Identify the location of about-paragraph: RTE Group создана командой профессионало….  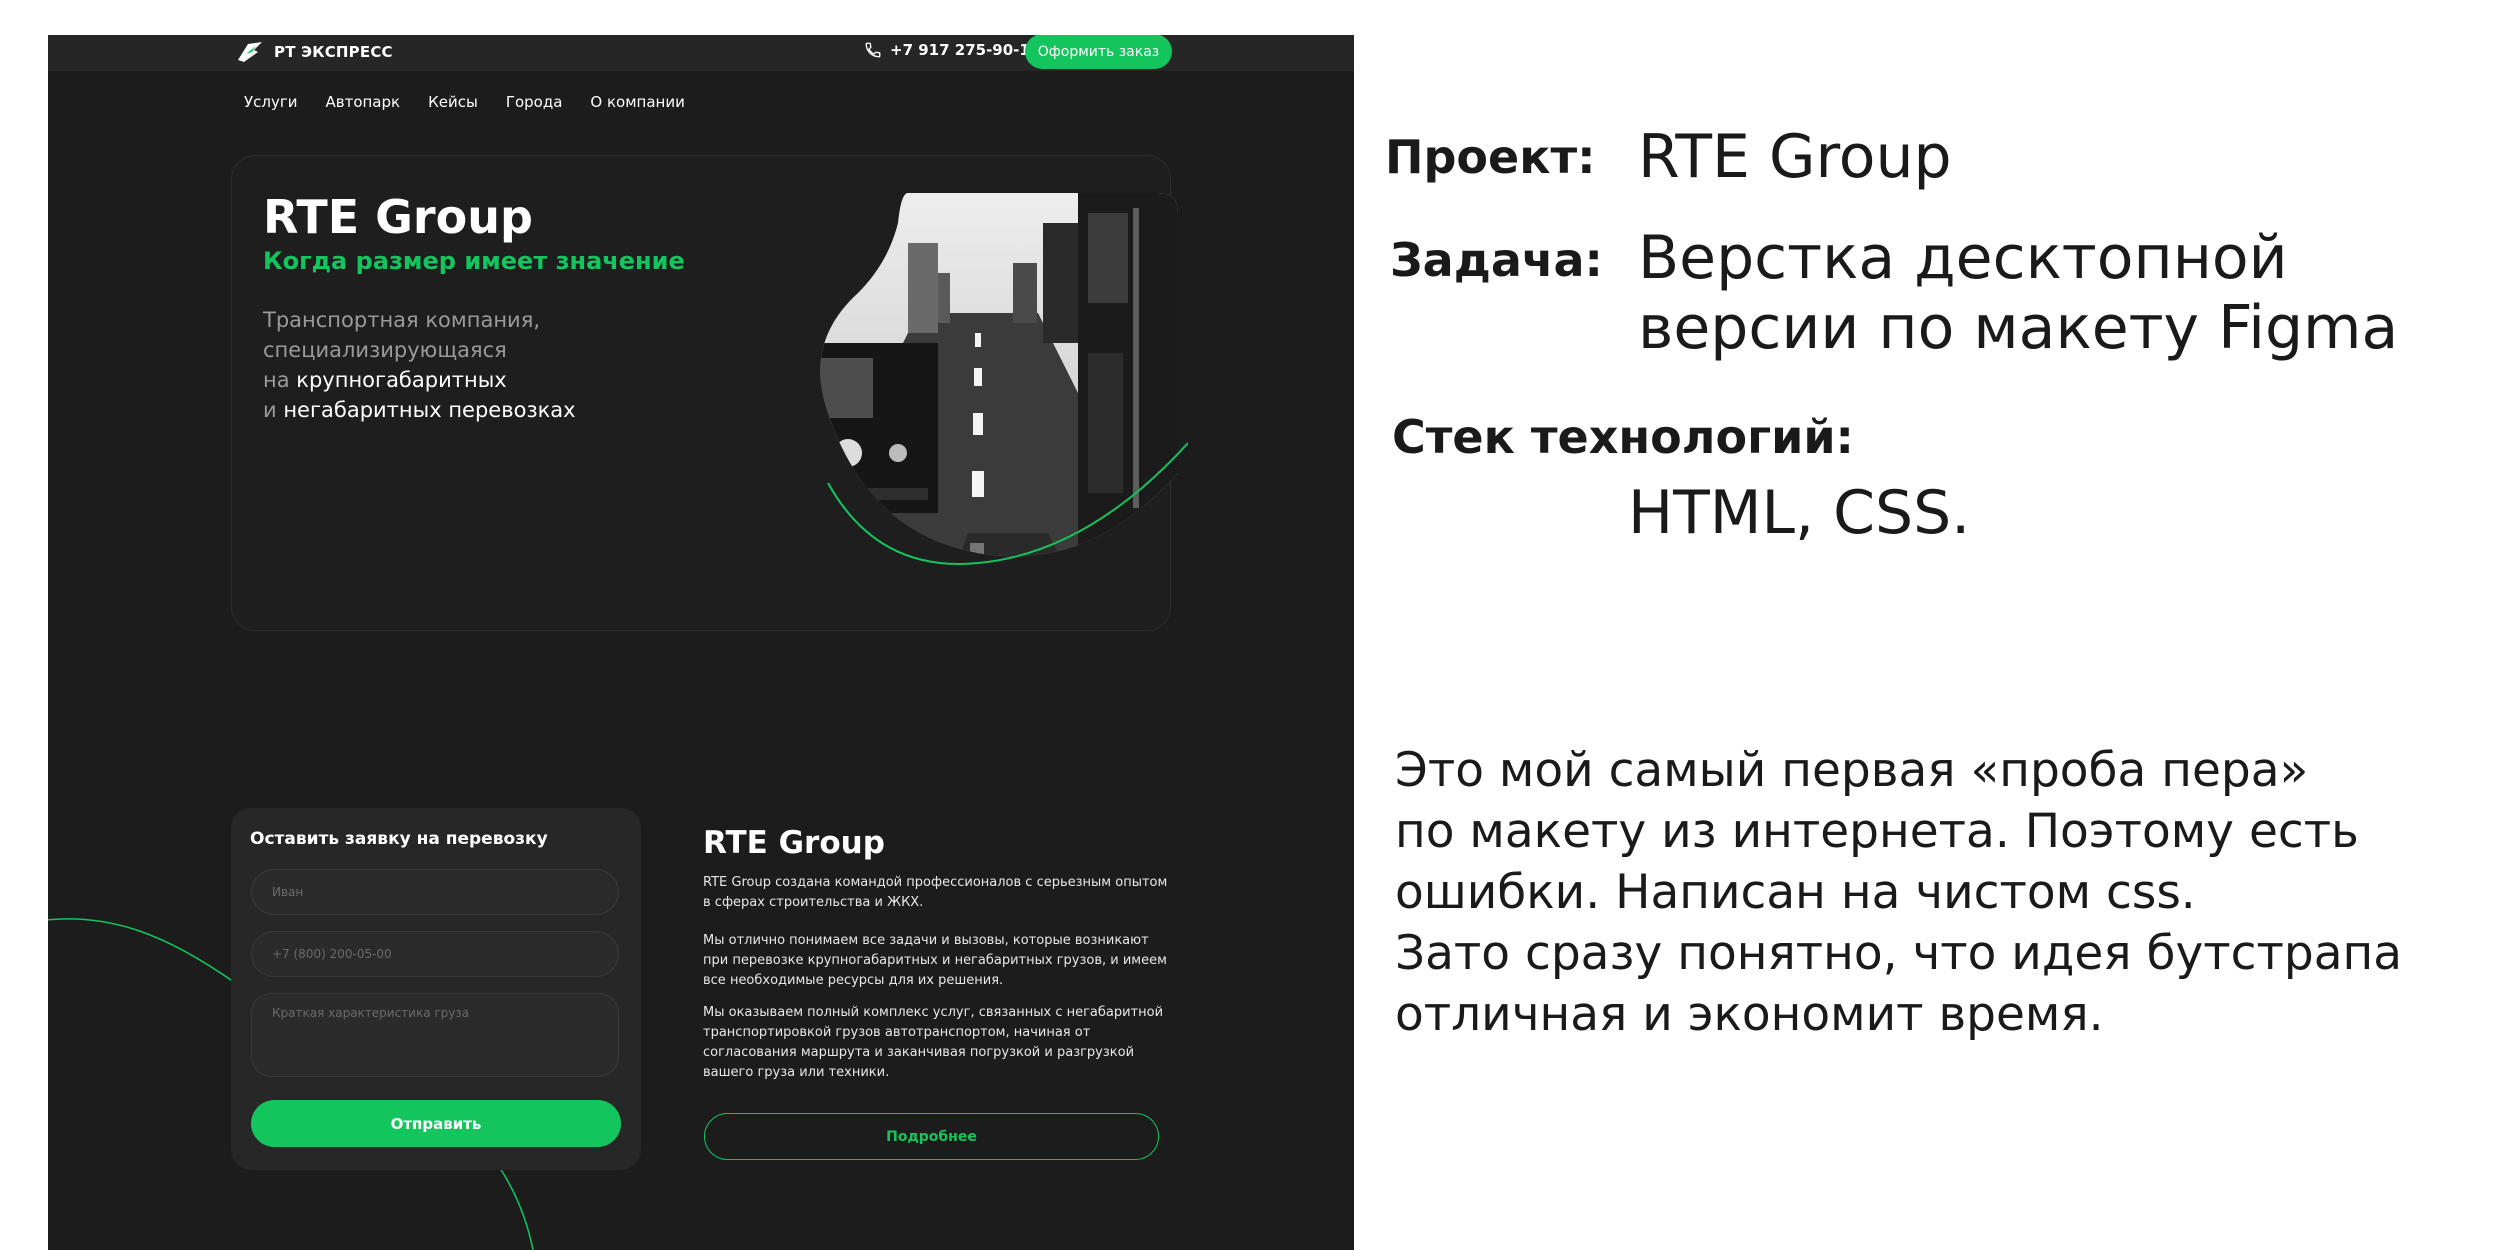
(935, 892).